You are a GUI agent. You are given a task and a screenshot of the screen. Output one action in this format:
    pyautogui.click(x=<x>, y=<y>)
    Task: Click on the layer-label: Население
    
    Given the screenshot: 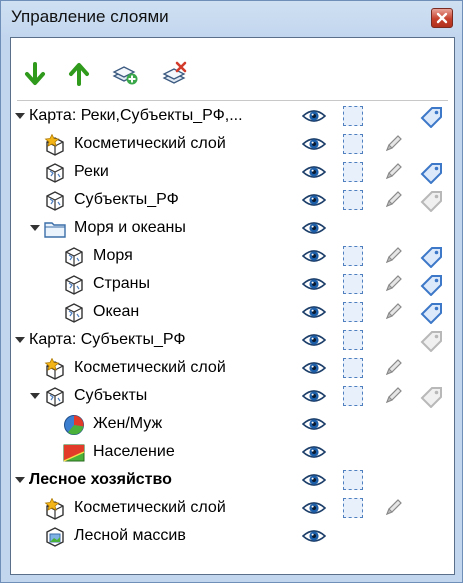 What is the action you would take?
    pyautogui.click(x=134, y=451)
    